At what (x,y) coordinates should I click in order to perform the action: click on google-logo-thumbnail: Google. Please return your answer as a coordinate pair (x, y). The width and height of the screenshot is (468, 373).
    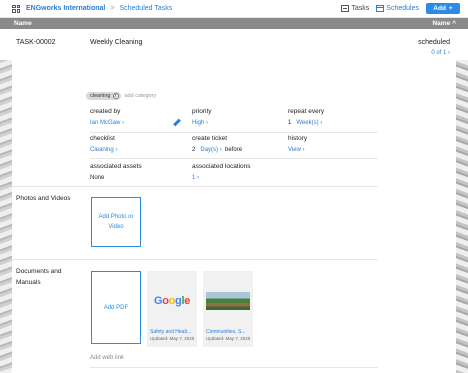
    Looking at the image, I should click on (172, 301).